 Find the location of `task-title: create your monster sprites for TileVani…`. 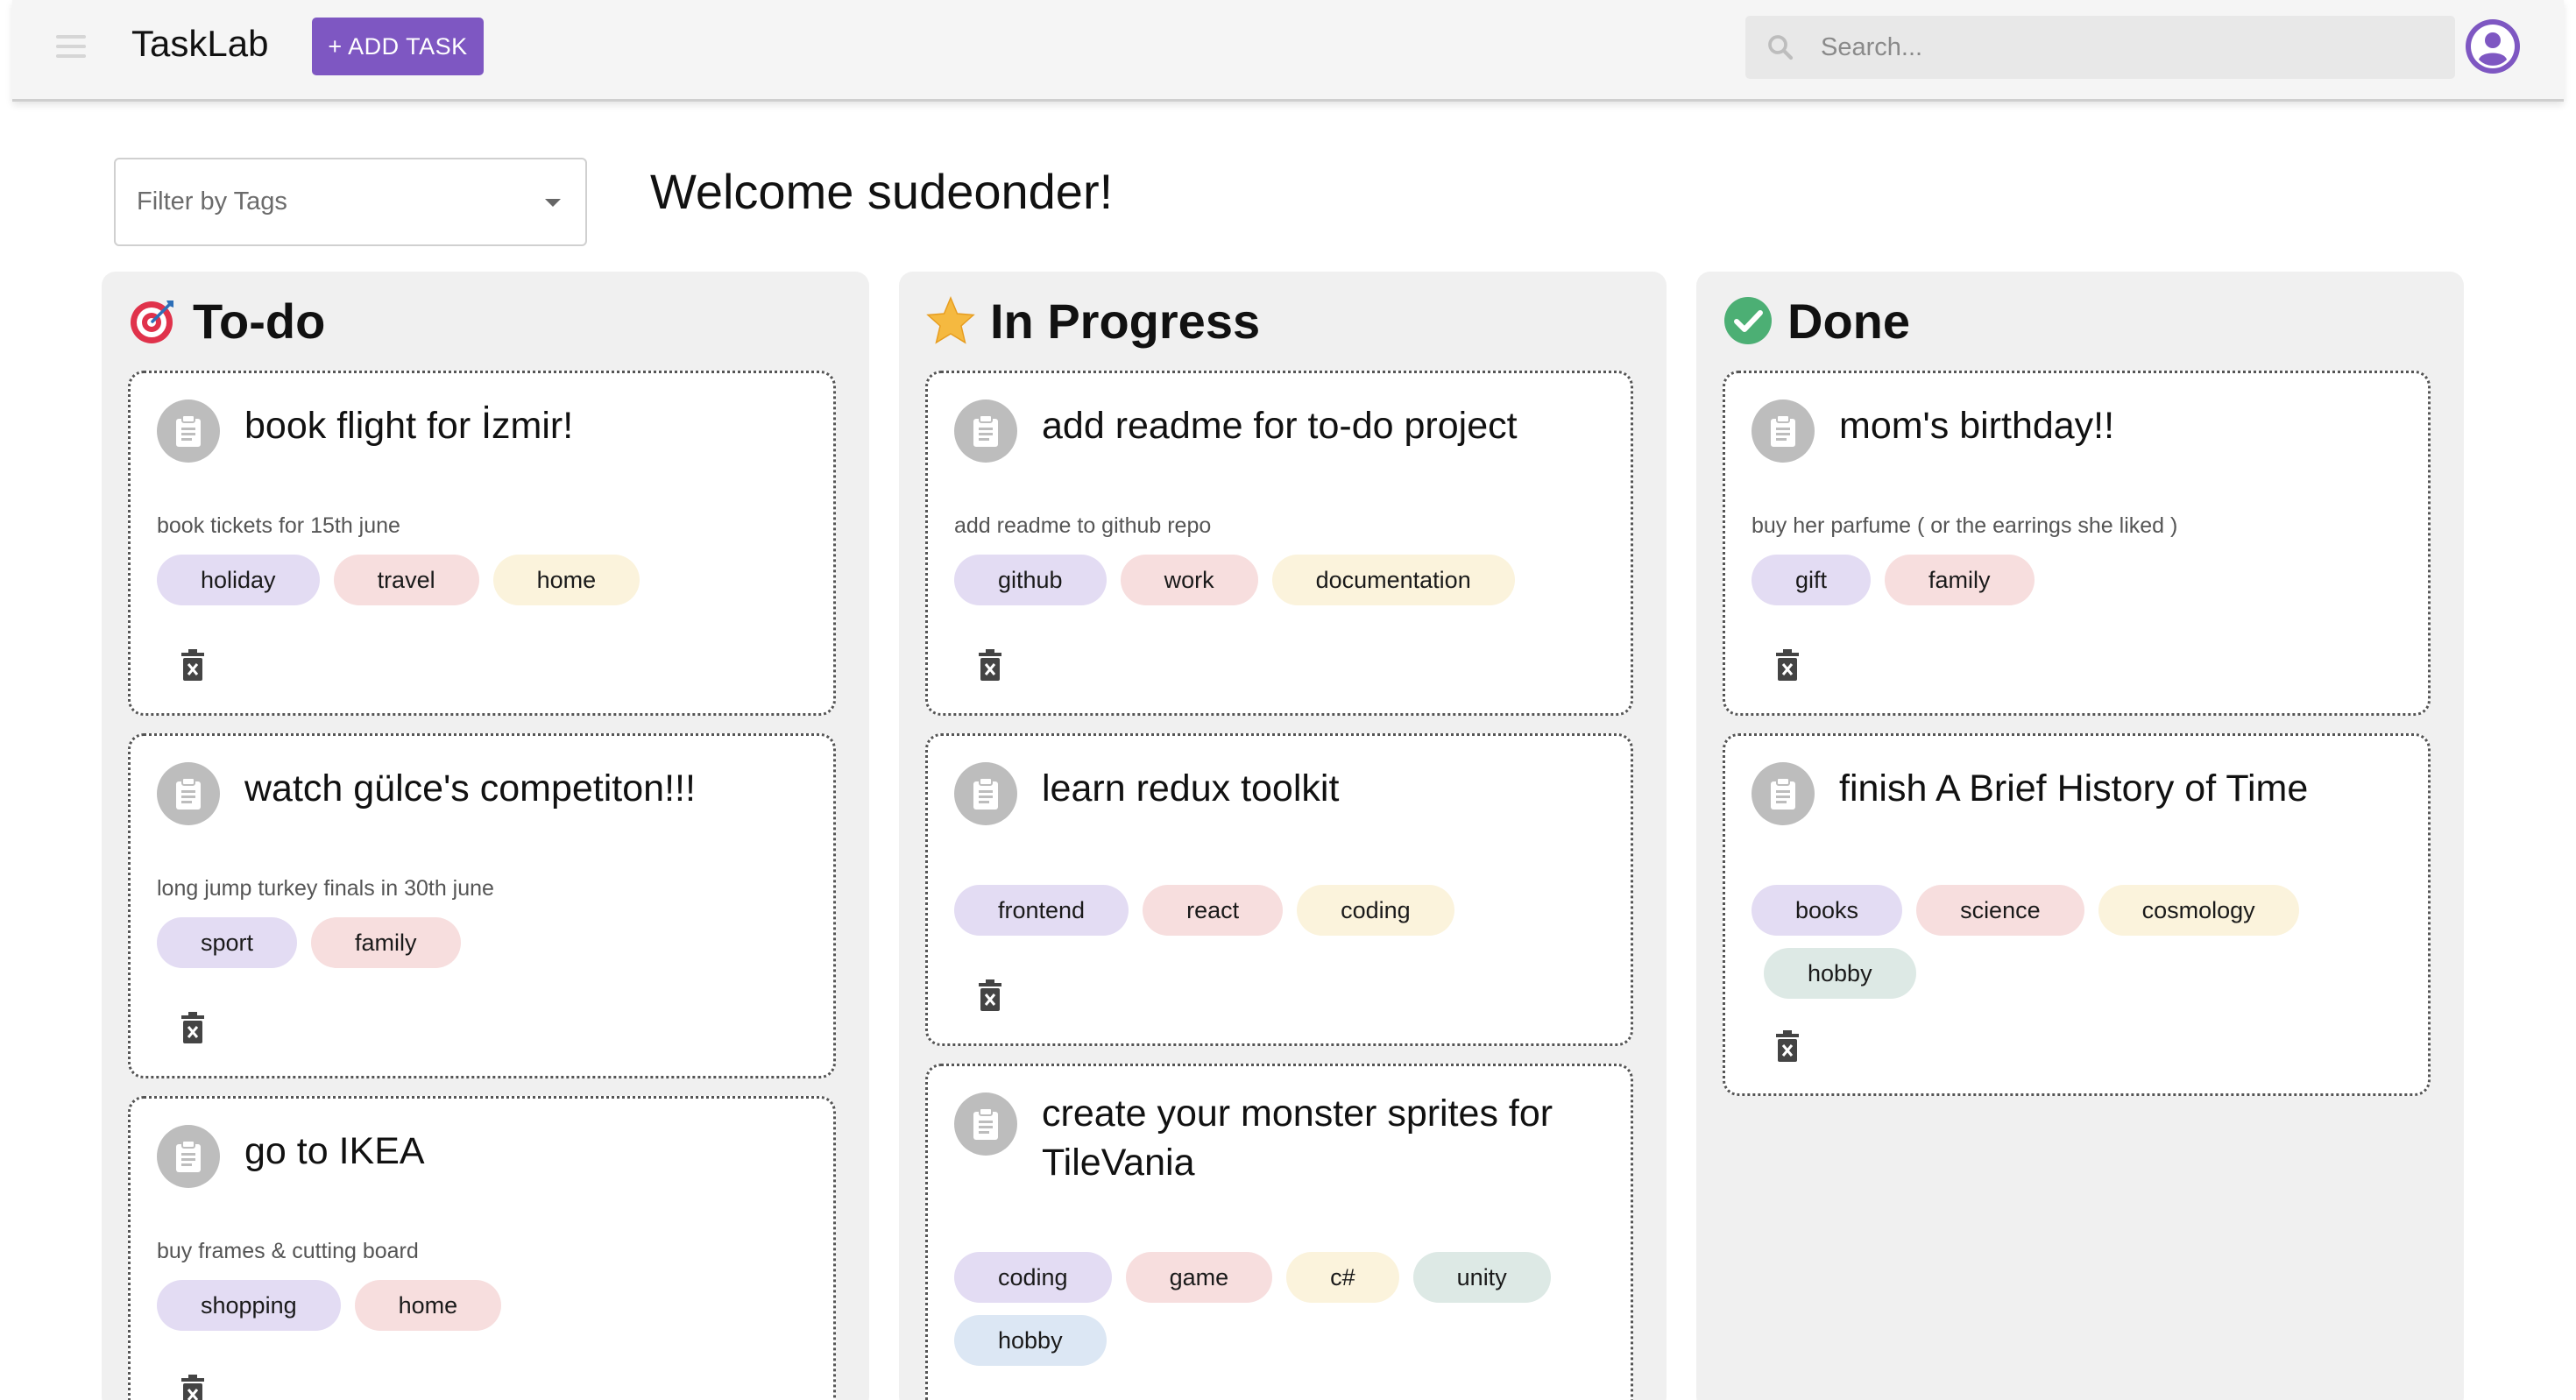

task-title: create your monster sprites for TileVani… is located at coordinates (1297, 1138).